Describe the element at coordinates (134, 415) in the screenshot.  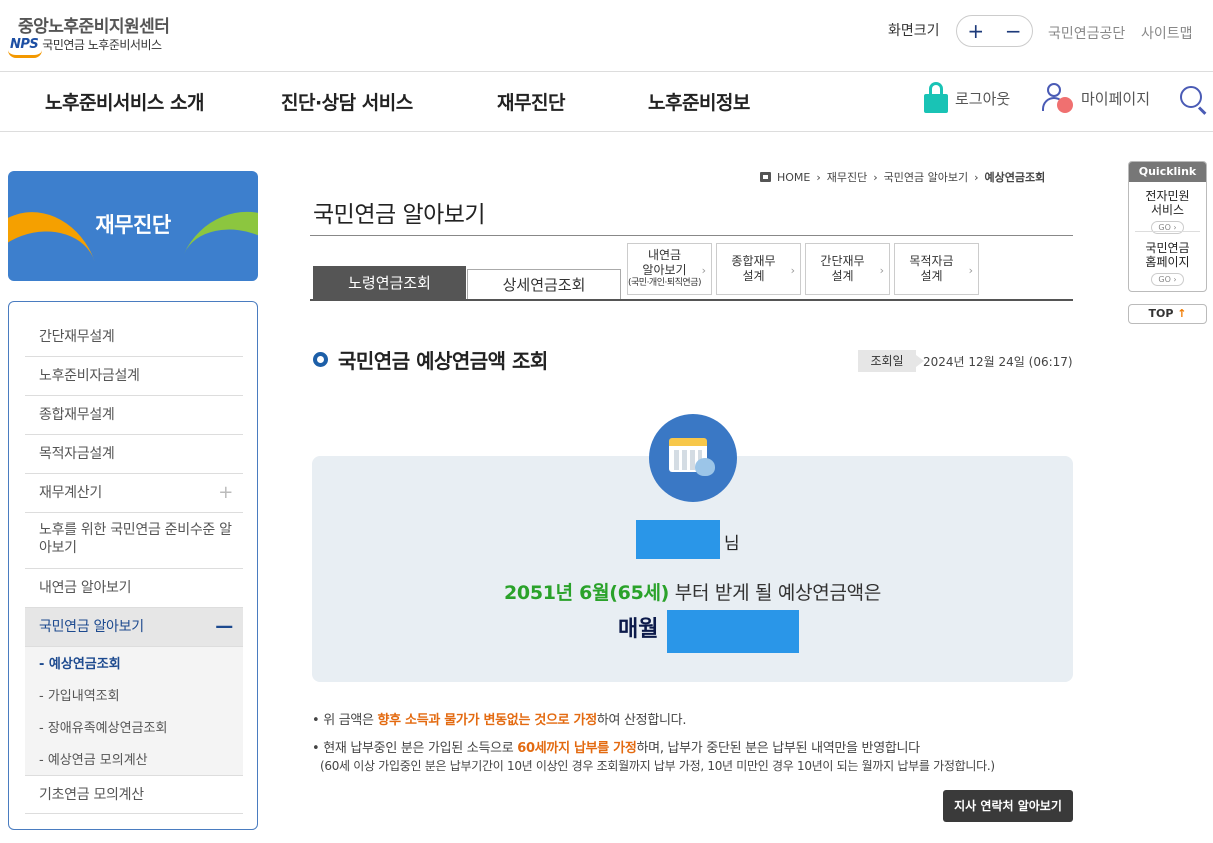
I see `sidebar-item-comprehensive-plan: 종합재무설계` at that location.